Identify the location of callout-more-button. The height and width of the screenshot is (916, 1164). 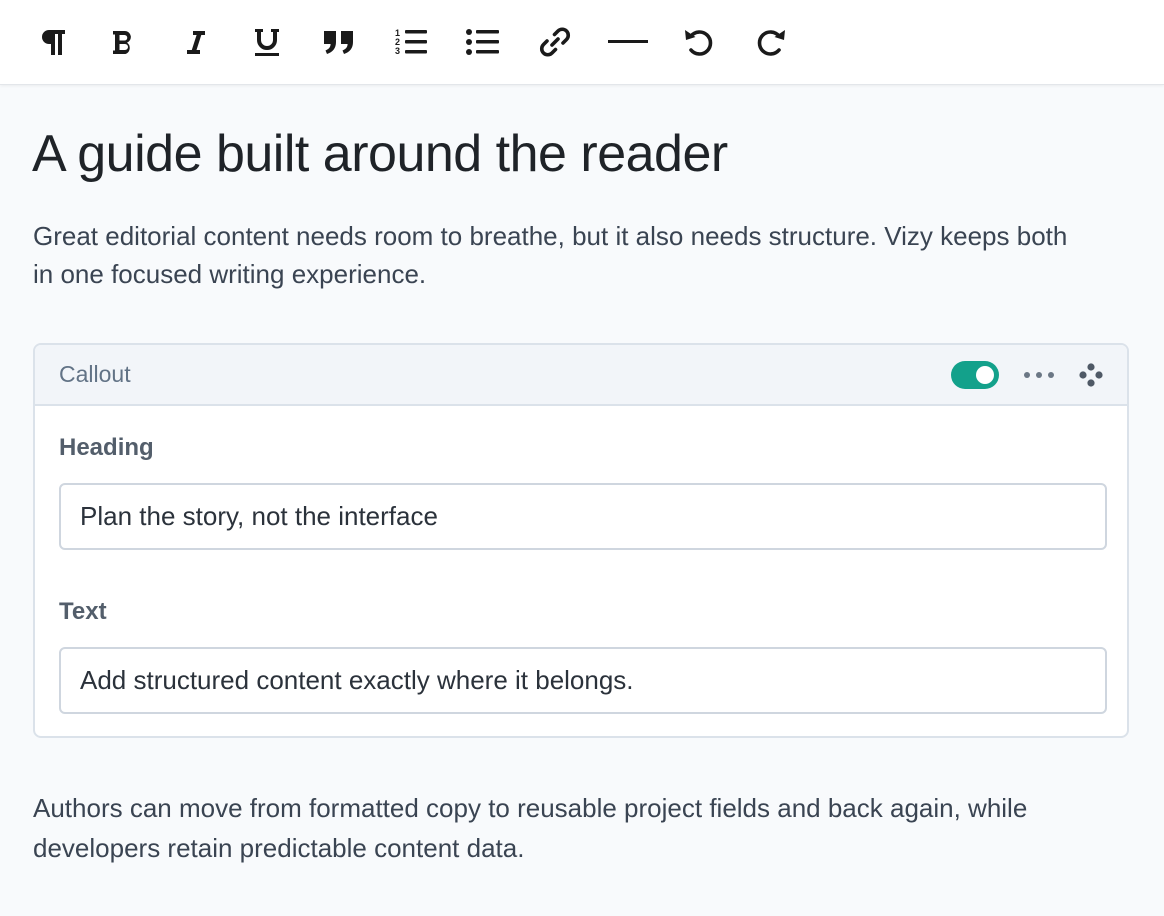
(1039, 375).